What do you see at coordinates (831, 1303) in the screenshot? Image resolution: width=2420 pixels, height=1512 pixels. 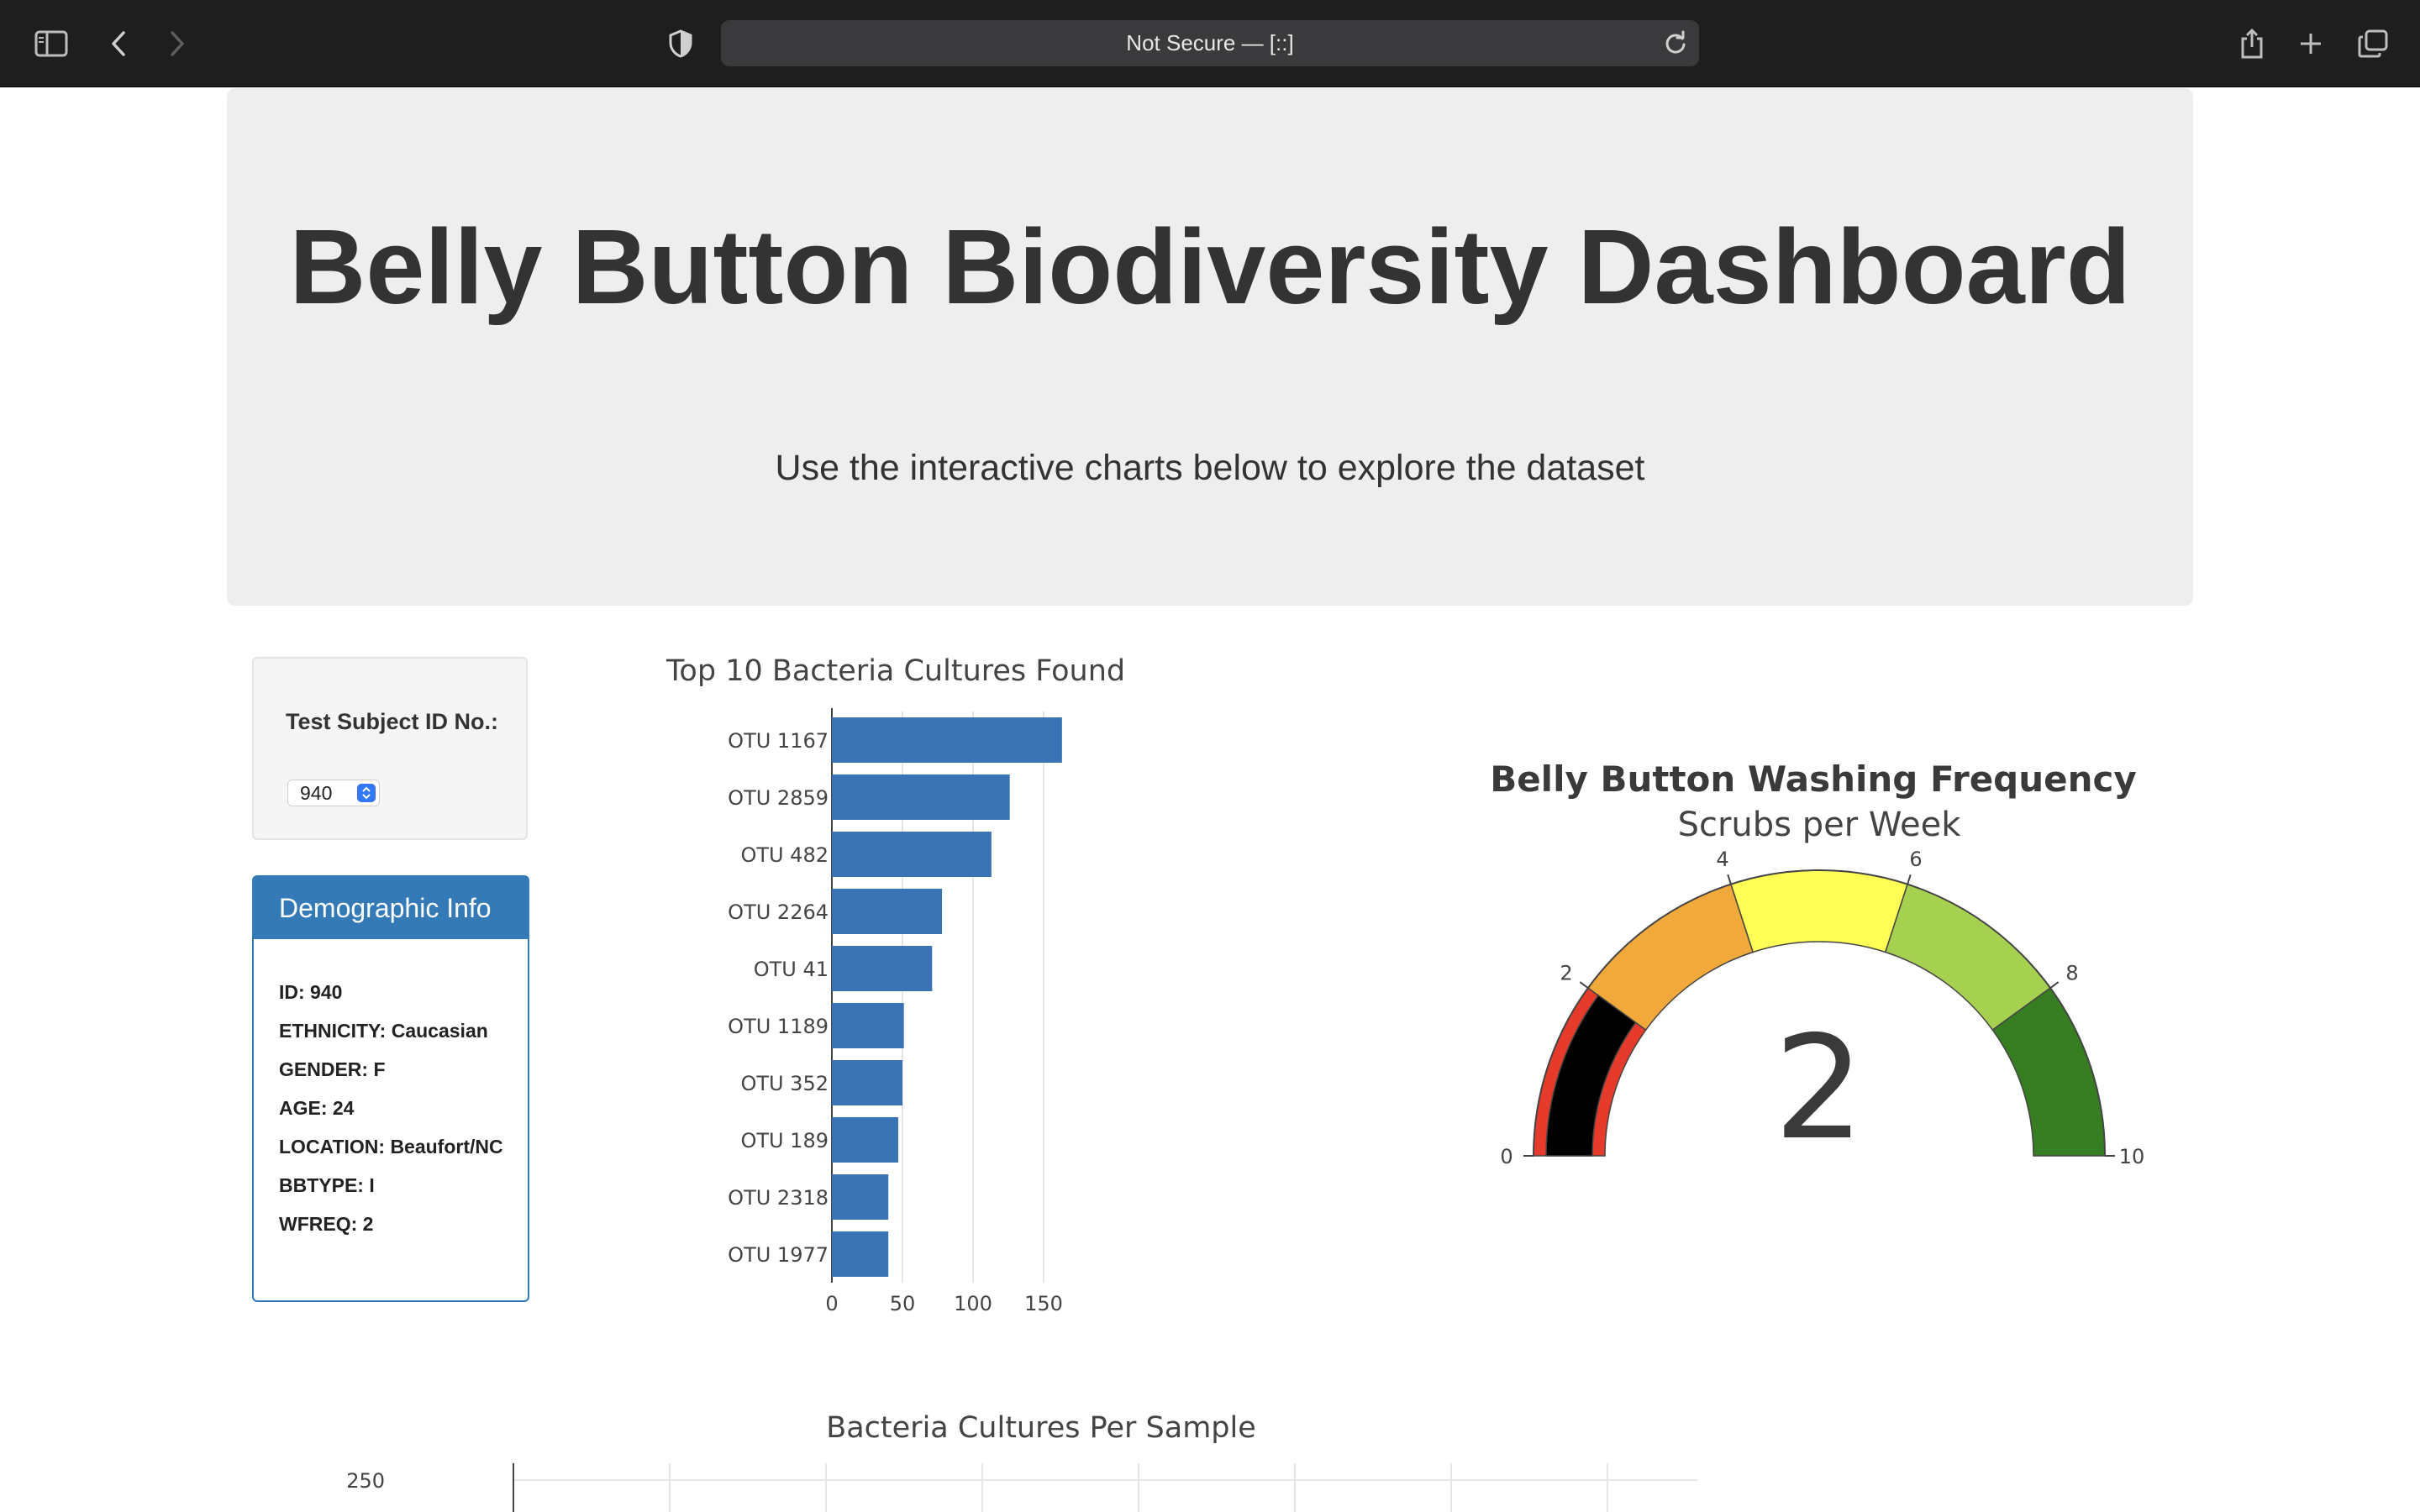 I see `bar-x-tick-label: 0` at bounding box center [831, 1303].